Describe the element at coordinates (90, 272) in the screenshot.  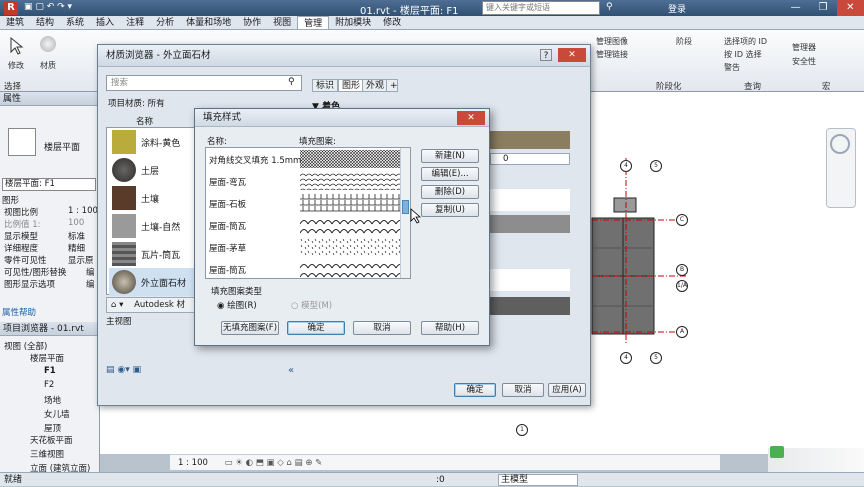
I see `prop-edit-vg-button: 编` at that location.